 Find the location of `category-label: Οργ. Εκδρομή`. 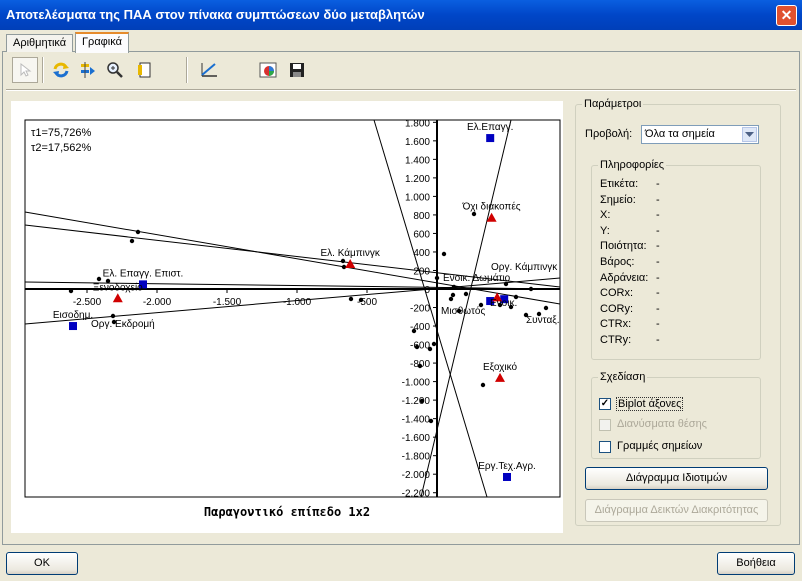

category-label: Οργ. Εκδρομή is located at coordinates (123, 324).